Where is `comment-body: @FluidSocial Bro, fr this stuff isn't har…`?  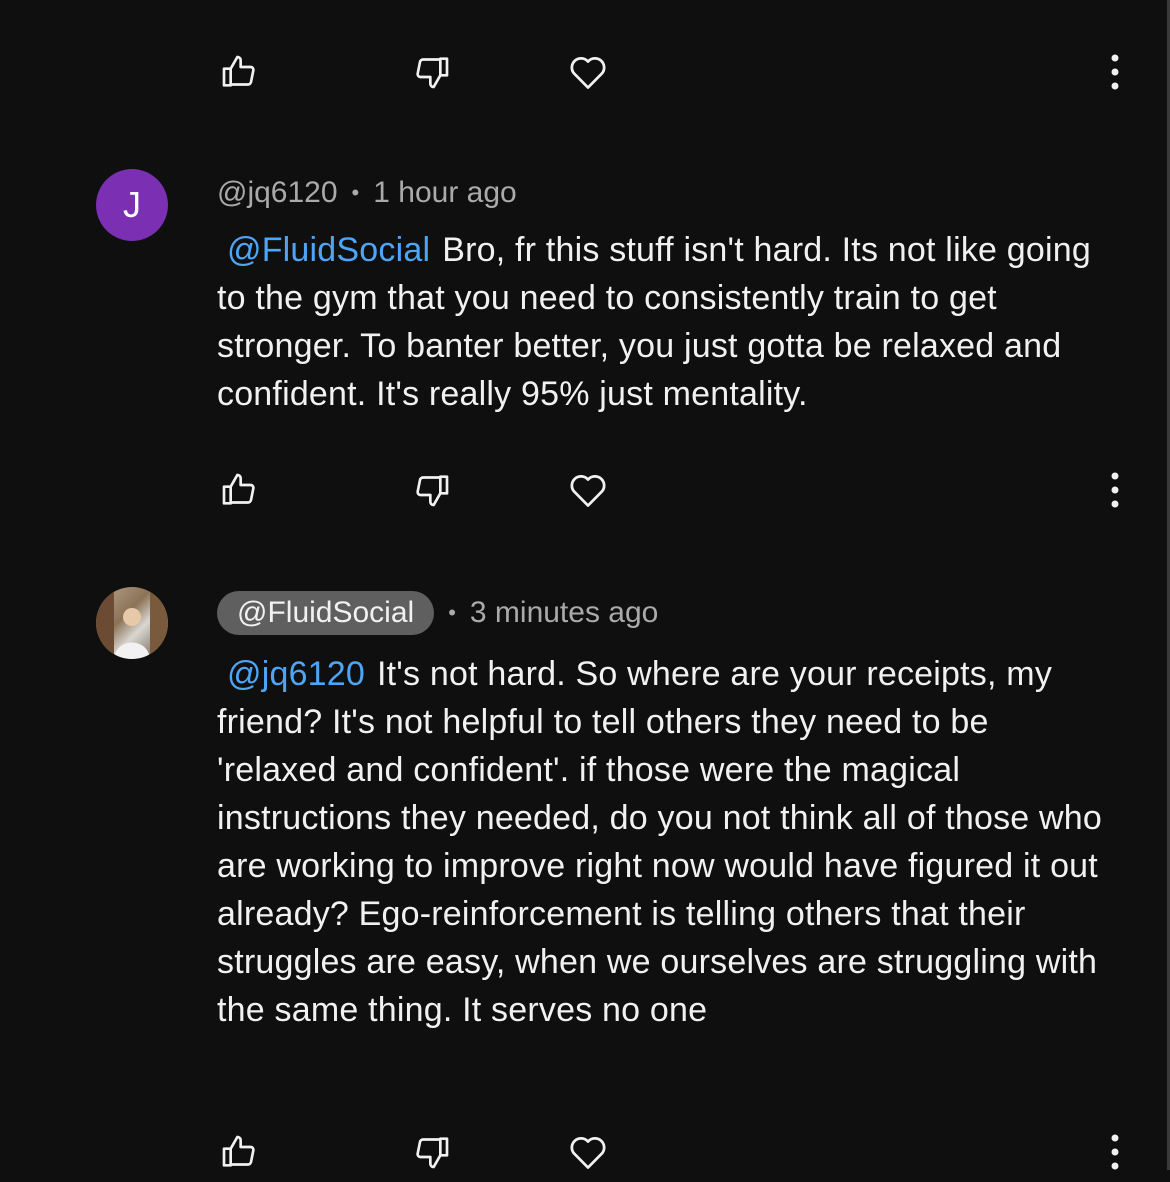
comment-body: @FluidSocial Bro, fr this stuff isn't har… is located at coordinates (667, 322).